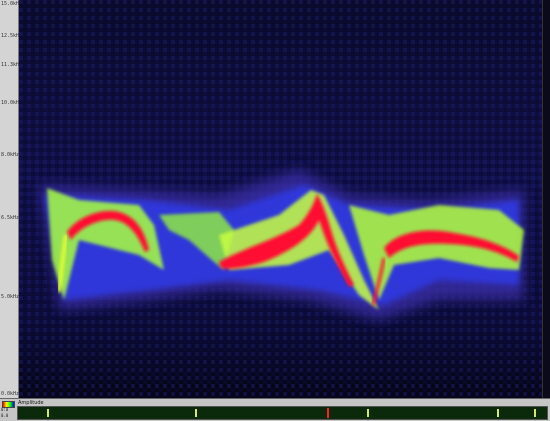  What do you see at coordinates (5, 415) in the screenshot?
I see `side-label: 0.0` at bounding box center [5, 415].